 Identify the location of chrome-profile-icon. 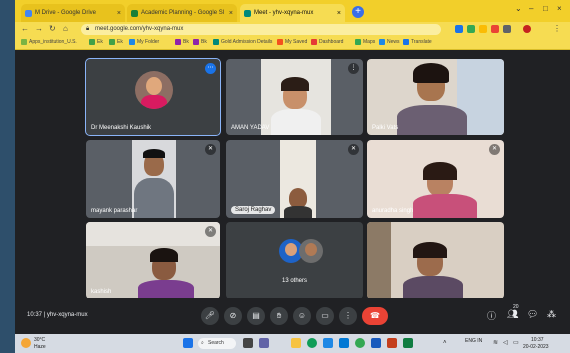
(360, 343).